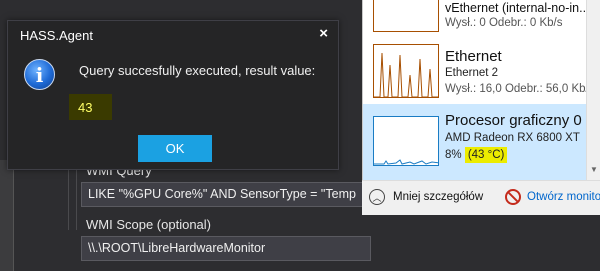  Describe the element at coordinates (513, 120) in the screenshot. I see `perf-item-title: Procesor graficzny 0` at that location.